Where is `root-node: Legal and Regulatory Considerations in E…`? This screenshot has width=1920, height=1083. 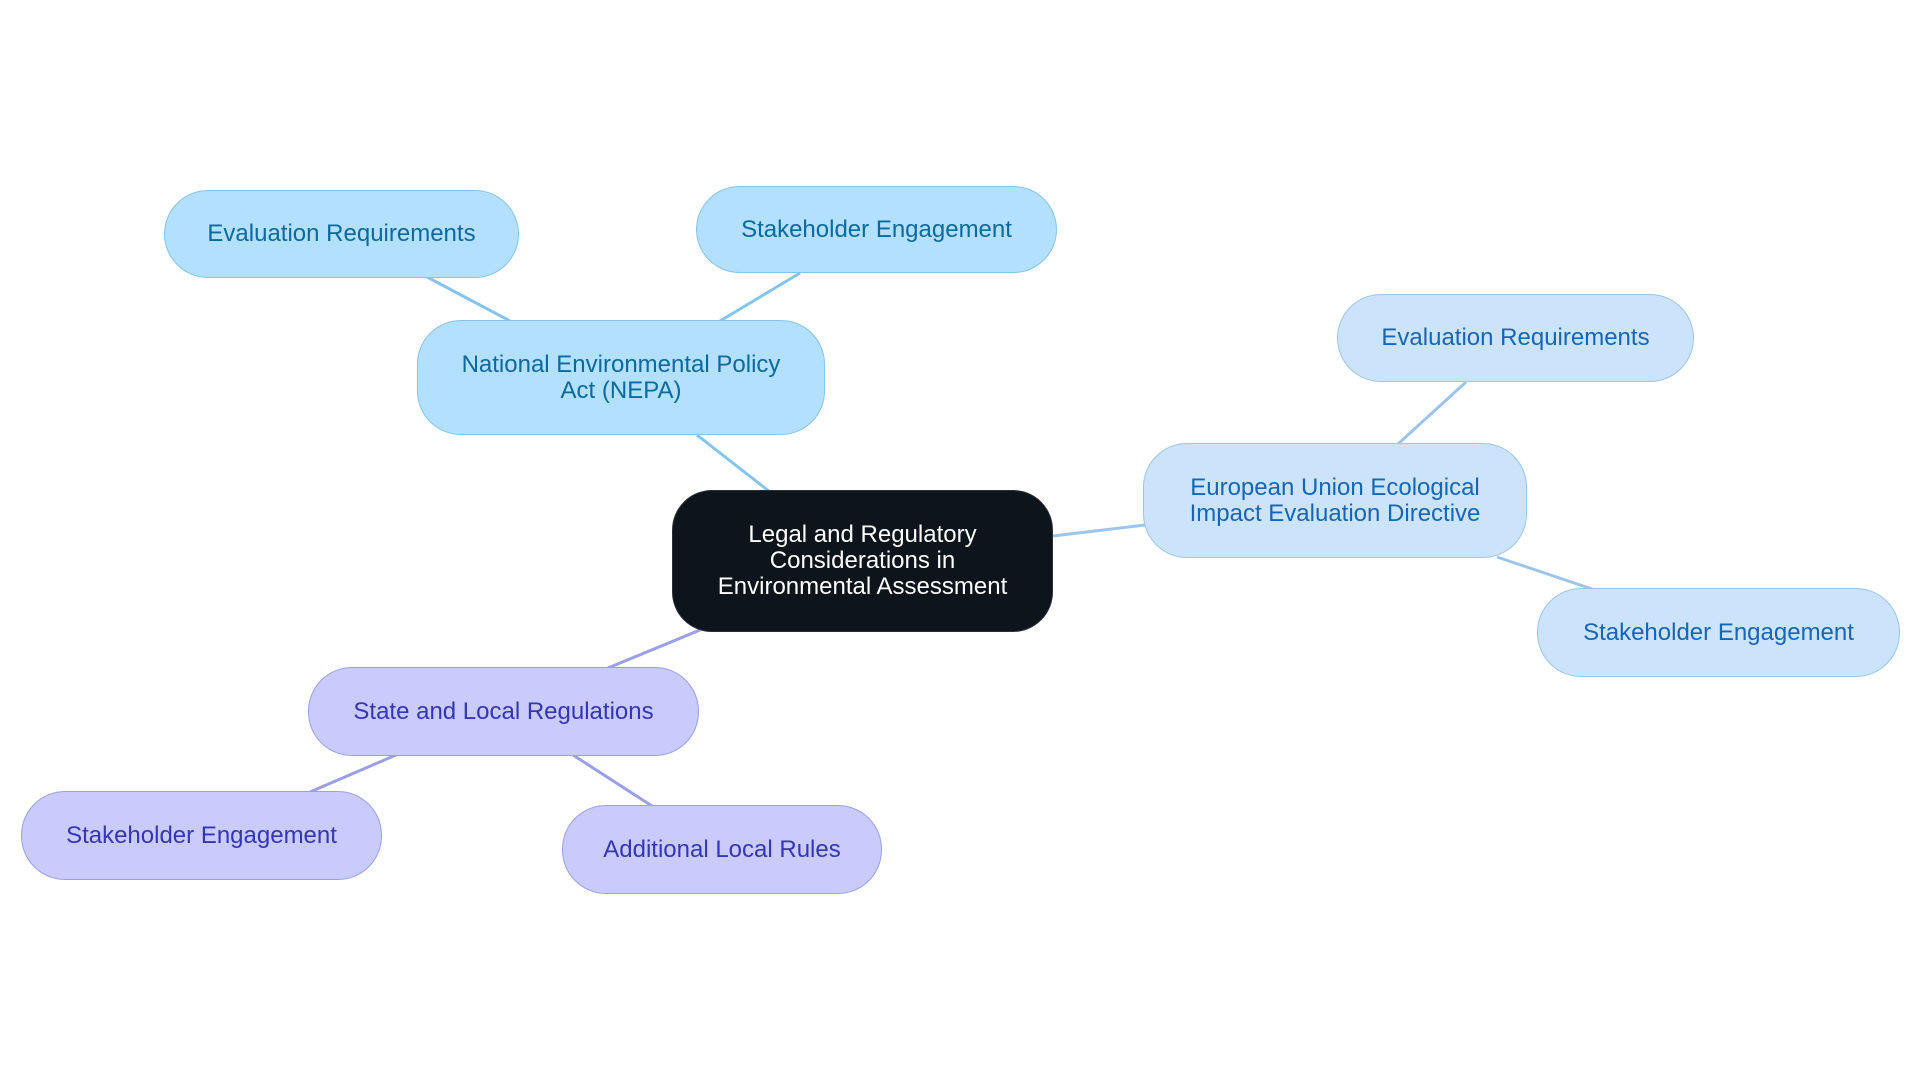 root-node: Legal and Regulatory Considerations in E… is located at coordinates (862, 561).